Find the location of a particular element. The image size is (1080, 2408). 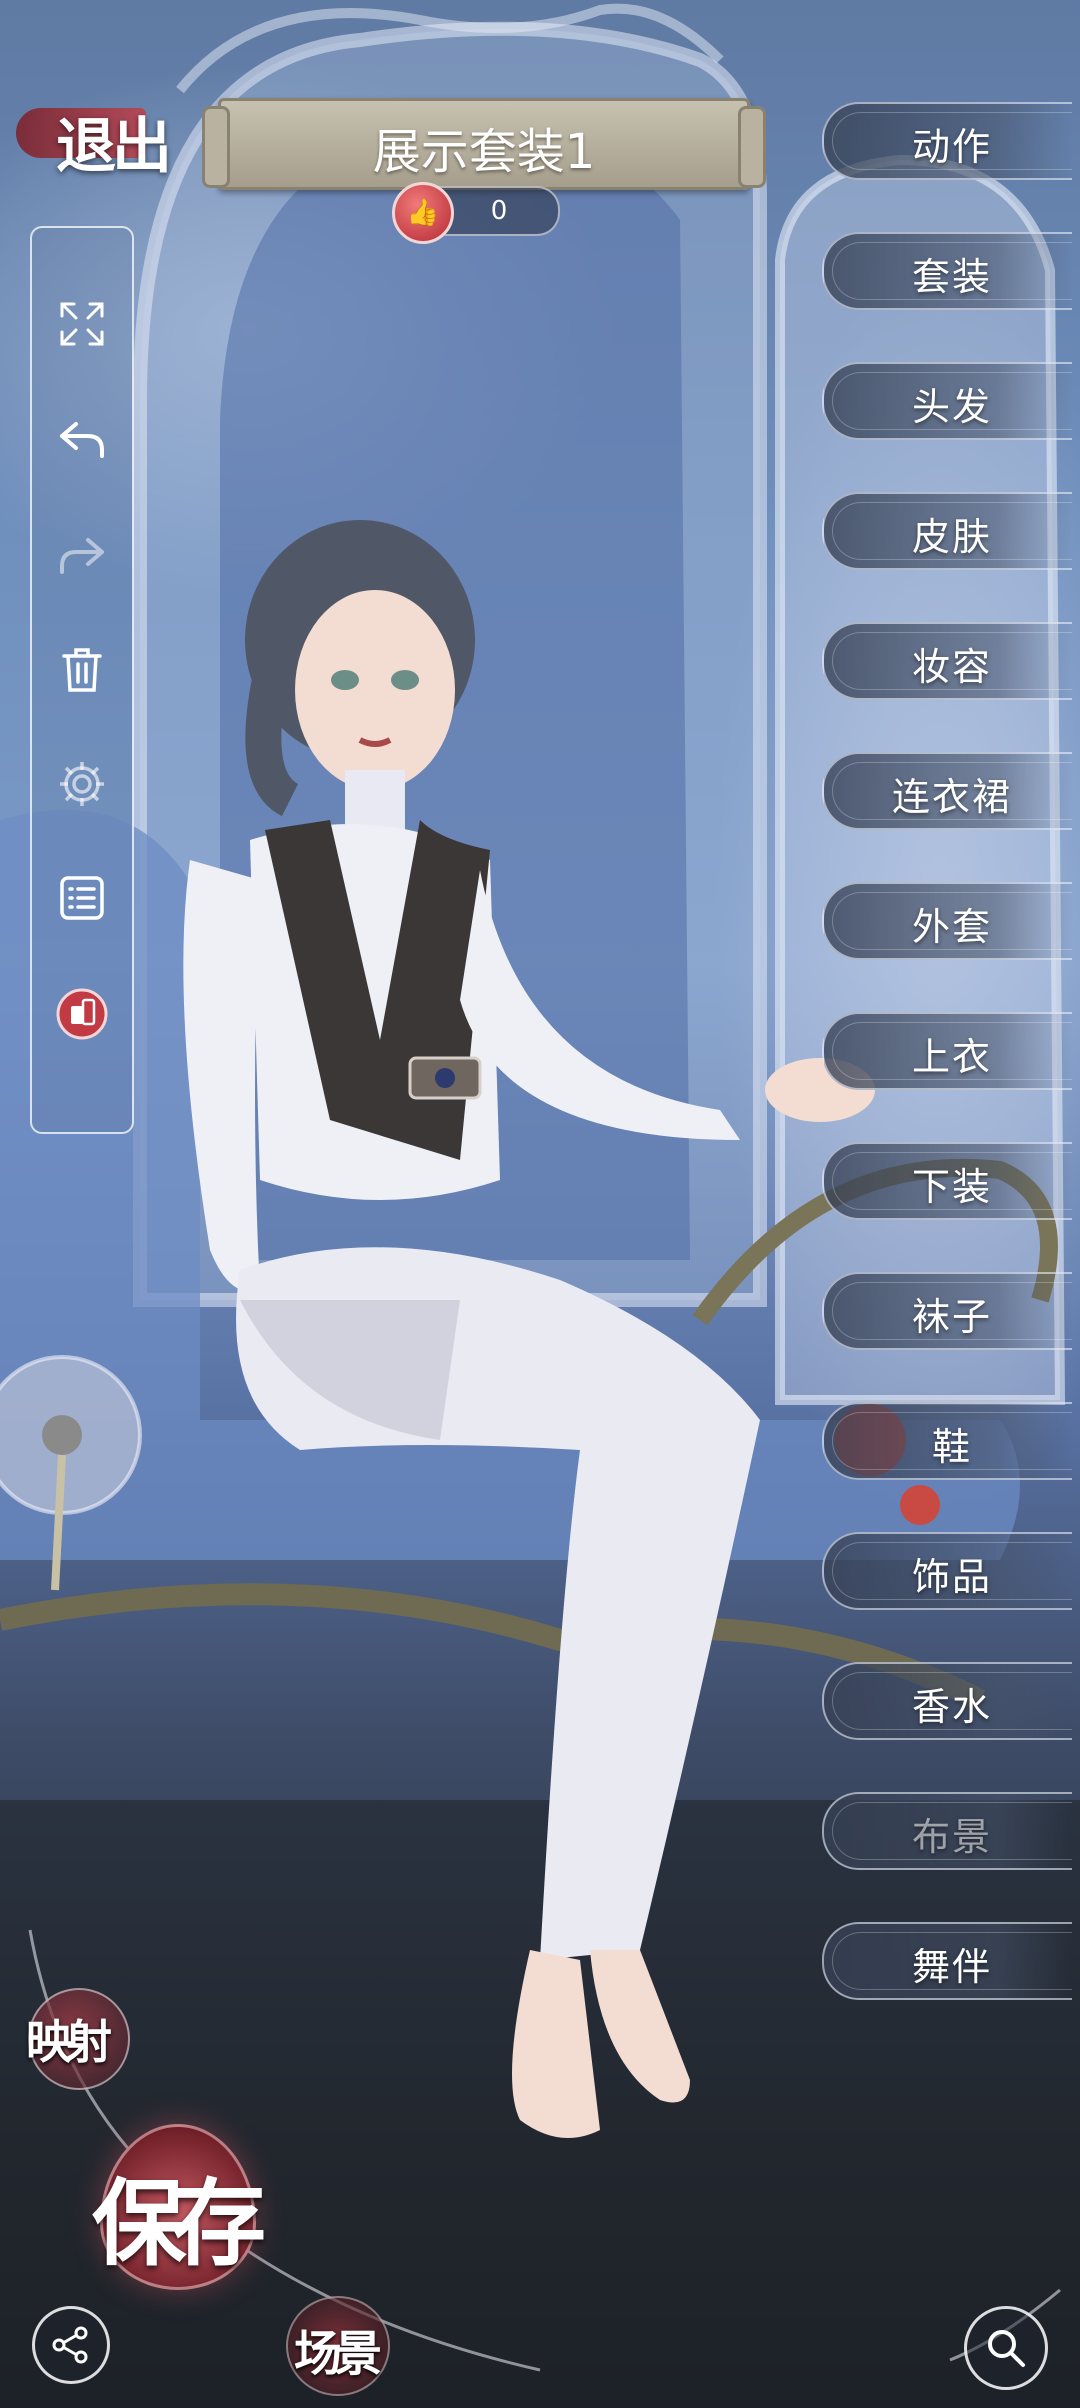

left-toolbar is located at coordinates (82, 680).